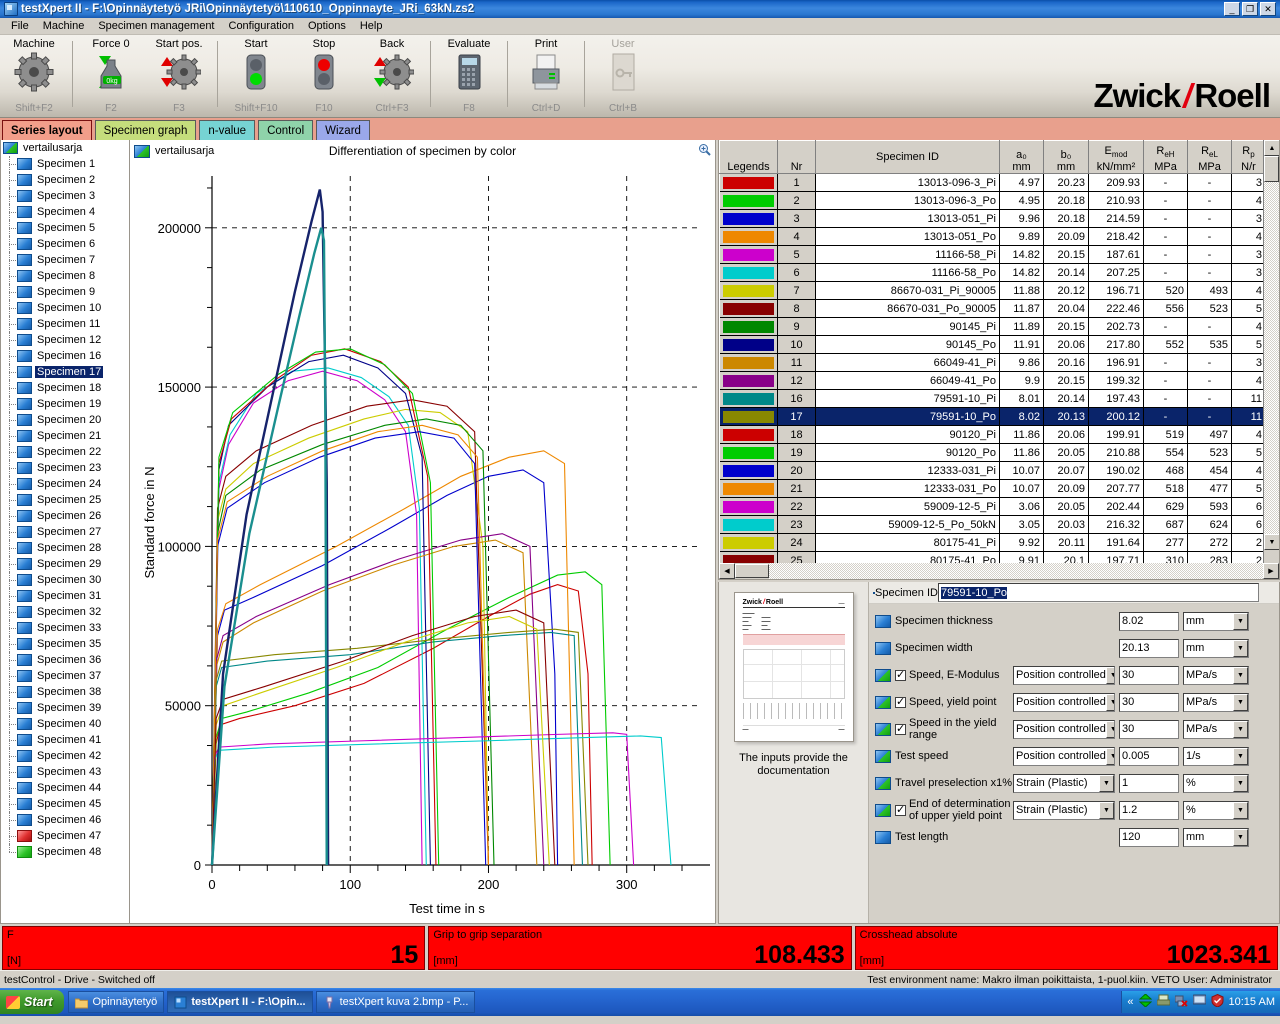 The width and height of the screenshot is (1280, 1024). What do you see at coordinates (1116, 157) in the screenshot?
I see `col-emod: Emod kN/mm²` at bounding box center [1116, 157].